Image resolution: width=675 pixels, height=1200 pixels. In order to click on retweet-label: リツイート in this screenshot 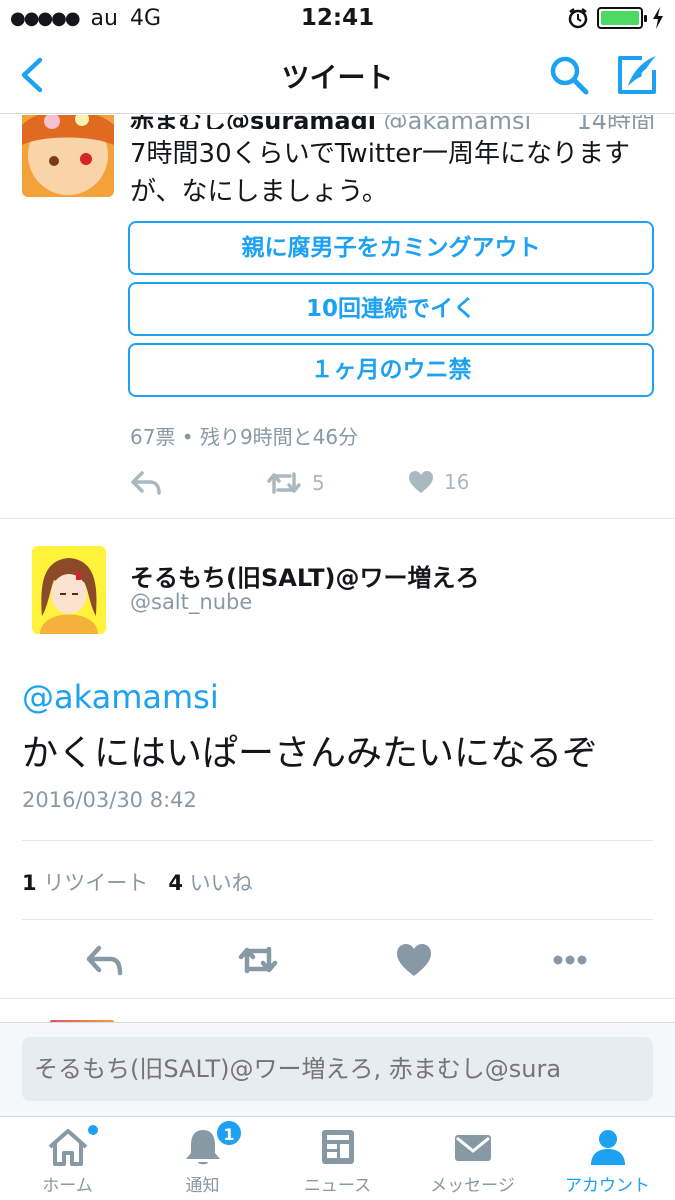, I will do `click(95, 883)`.